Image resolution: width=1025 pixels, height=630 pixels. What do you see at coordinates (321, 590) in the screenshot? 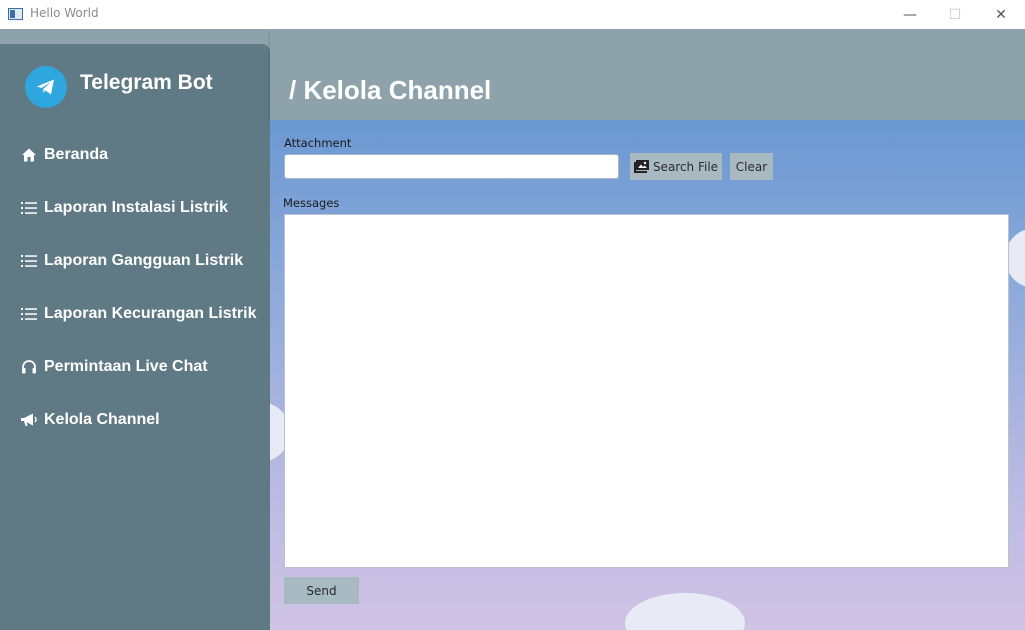
I see `send-button: Send` at bounding box center [321, 590].